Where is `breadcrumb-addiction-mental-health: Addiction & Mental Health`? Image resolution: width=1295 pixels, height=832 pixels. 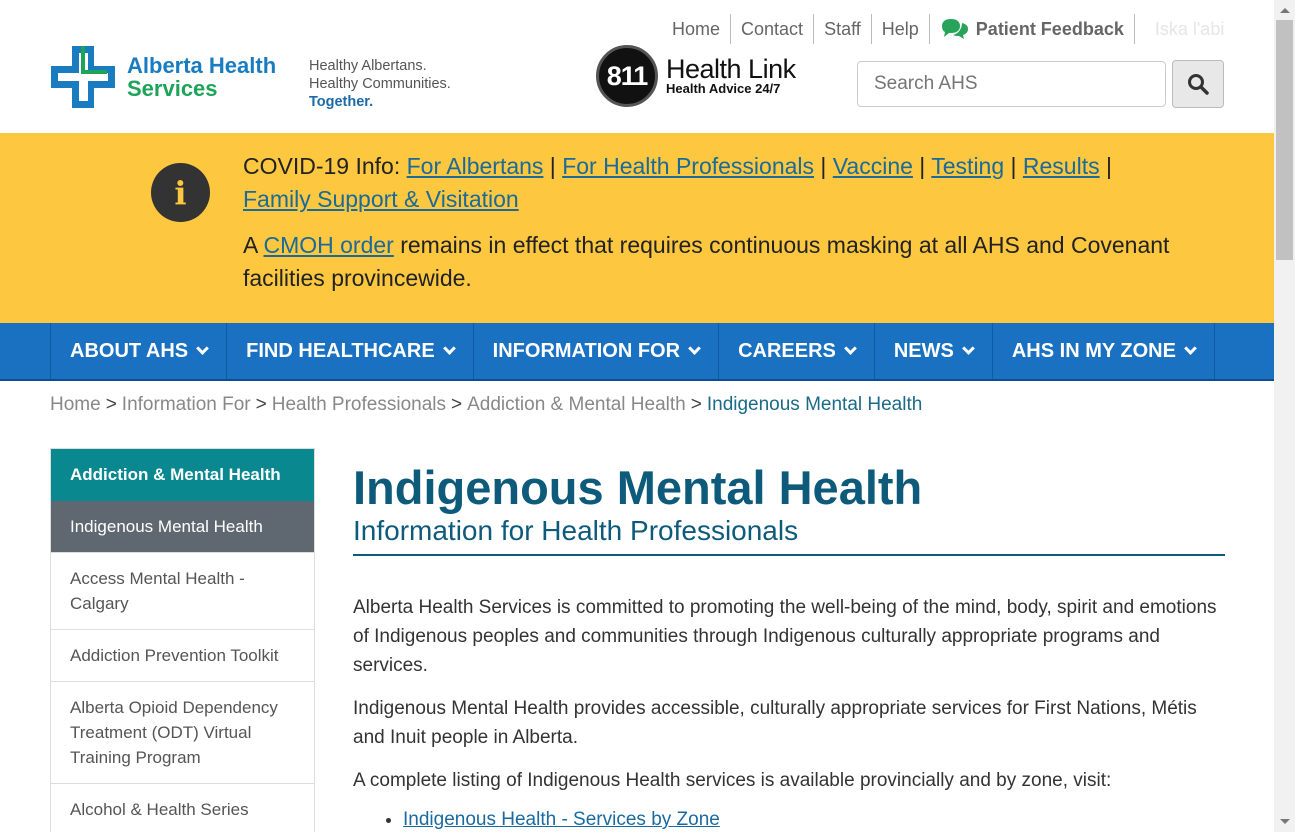
breadcrumb-addiction-mental-health: Addiction & Mental Health is located at coordinates (576, 404).